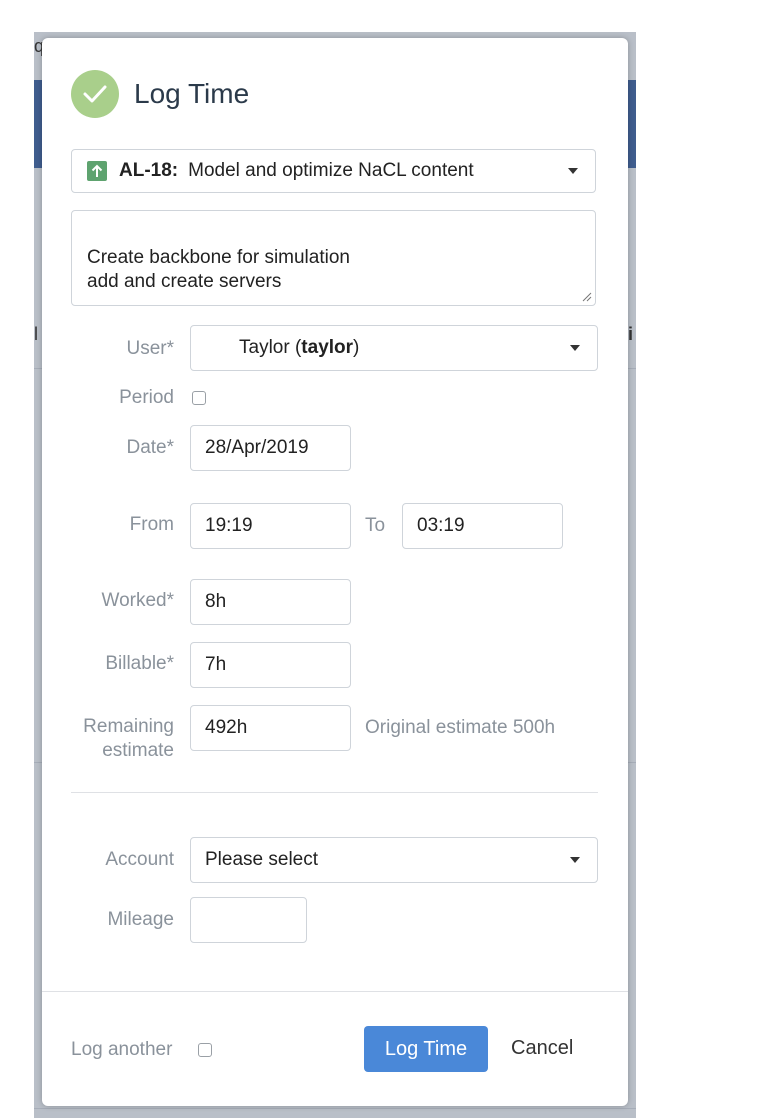 The width and height of the screenshot is (762, 1118). Describe the element at coordinates (150, 348) in the screenshot. I see `user-label: User*` at that location.